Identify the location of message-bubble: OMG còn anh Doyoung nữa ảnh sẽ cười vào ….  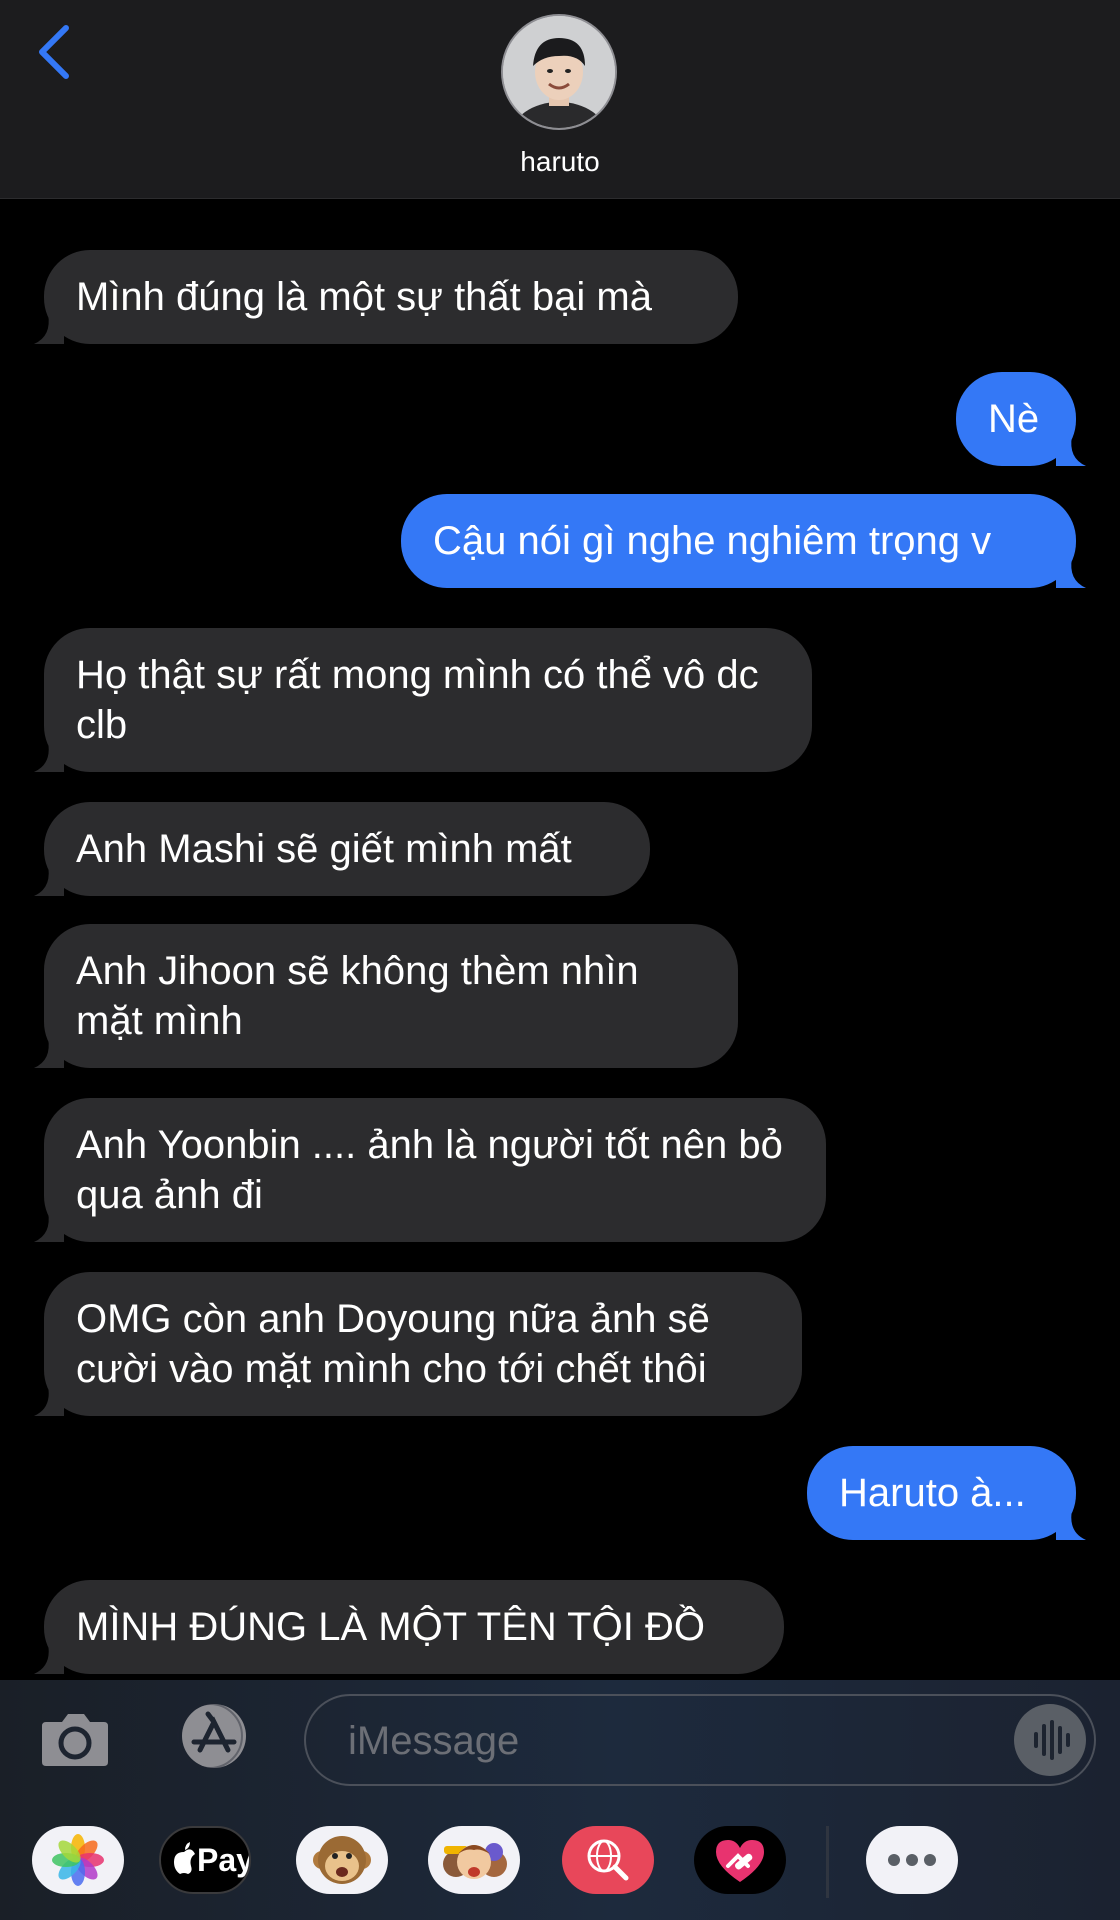
(423, 1344).